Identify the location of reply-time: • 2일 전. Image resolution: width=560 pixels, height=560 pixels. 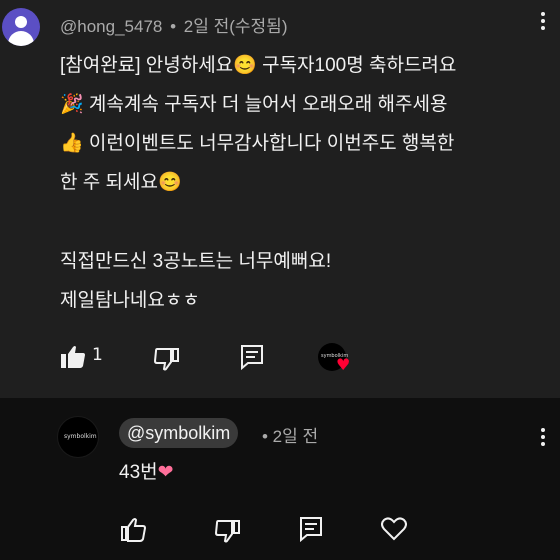
(290, 436).